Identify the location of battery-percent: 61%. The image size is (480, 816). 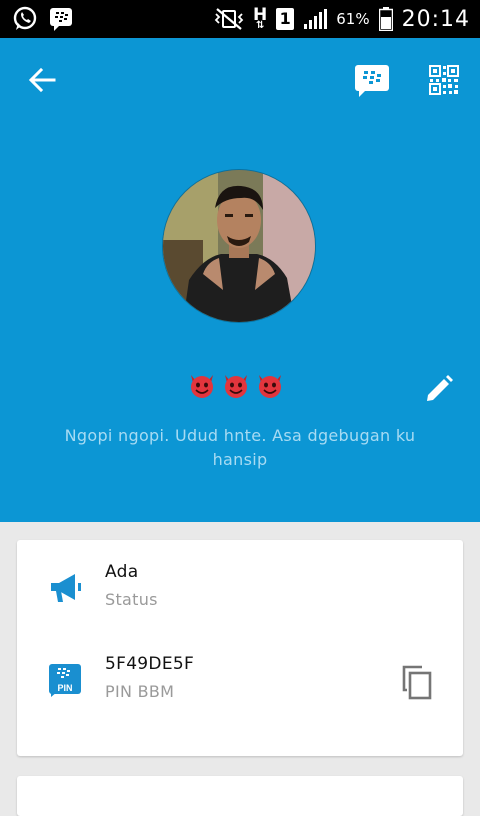
(353, 19).